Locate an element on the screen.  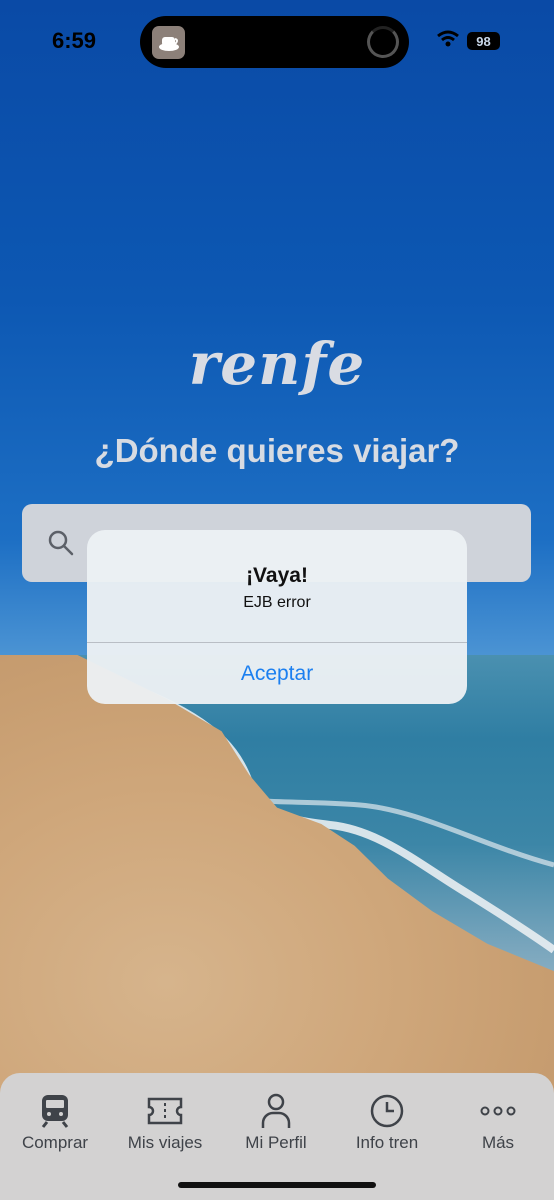
person-icon is located at coordinates (276, 1111).